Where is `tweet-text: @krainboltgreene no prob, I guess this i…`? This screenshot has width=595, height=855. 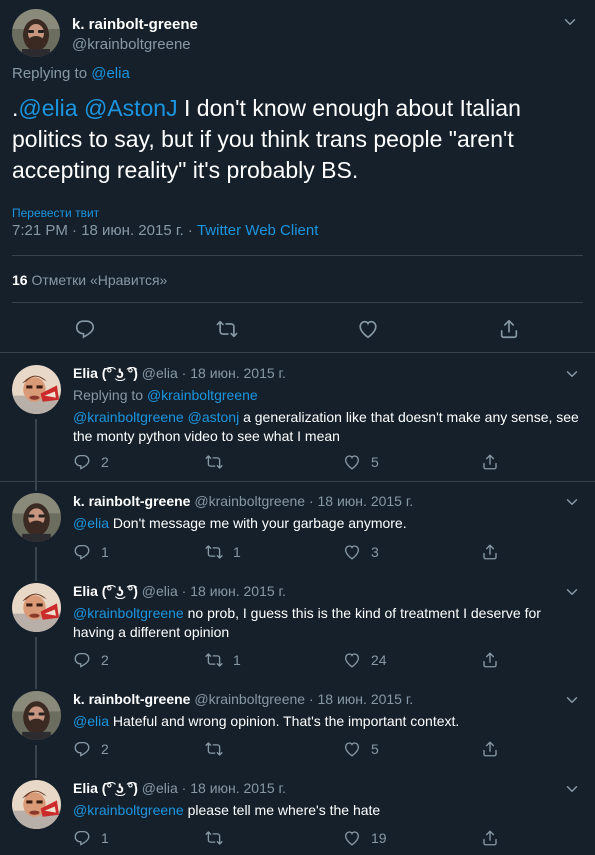
tweet-text: @krainboltgreene no prob, I guess this i… is located at coordinates (329, 623).